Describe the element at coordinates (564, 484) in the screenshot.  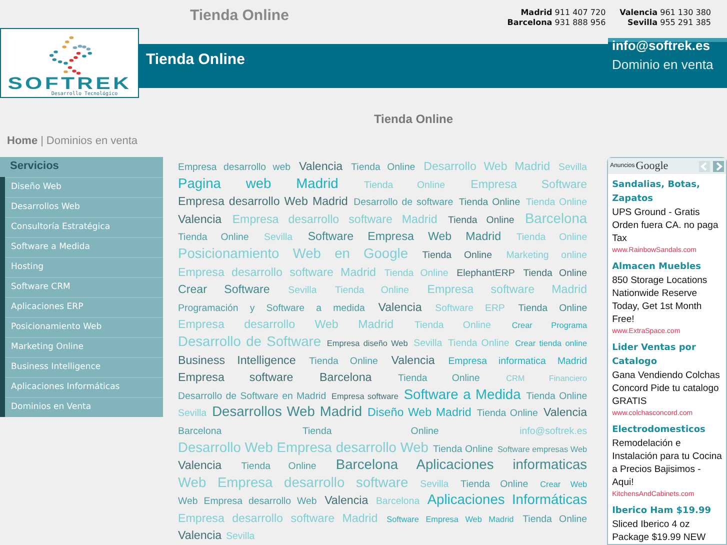
I see `tag-link: Crear Web` at that location.